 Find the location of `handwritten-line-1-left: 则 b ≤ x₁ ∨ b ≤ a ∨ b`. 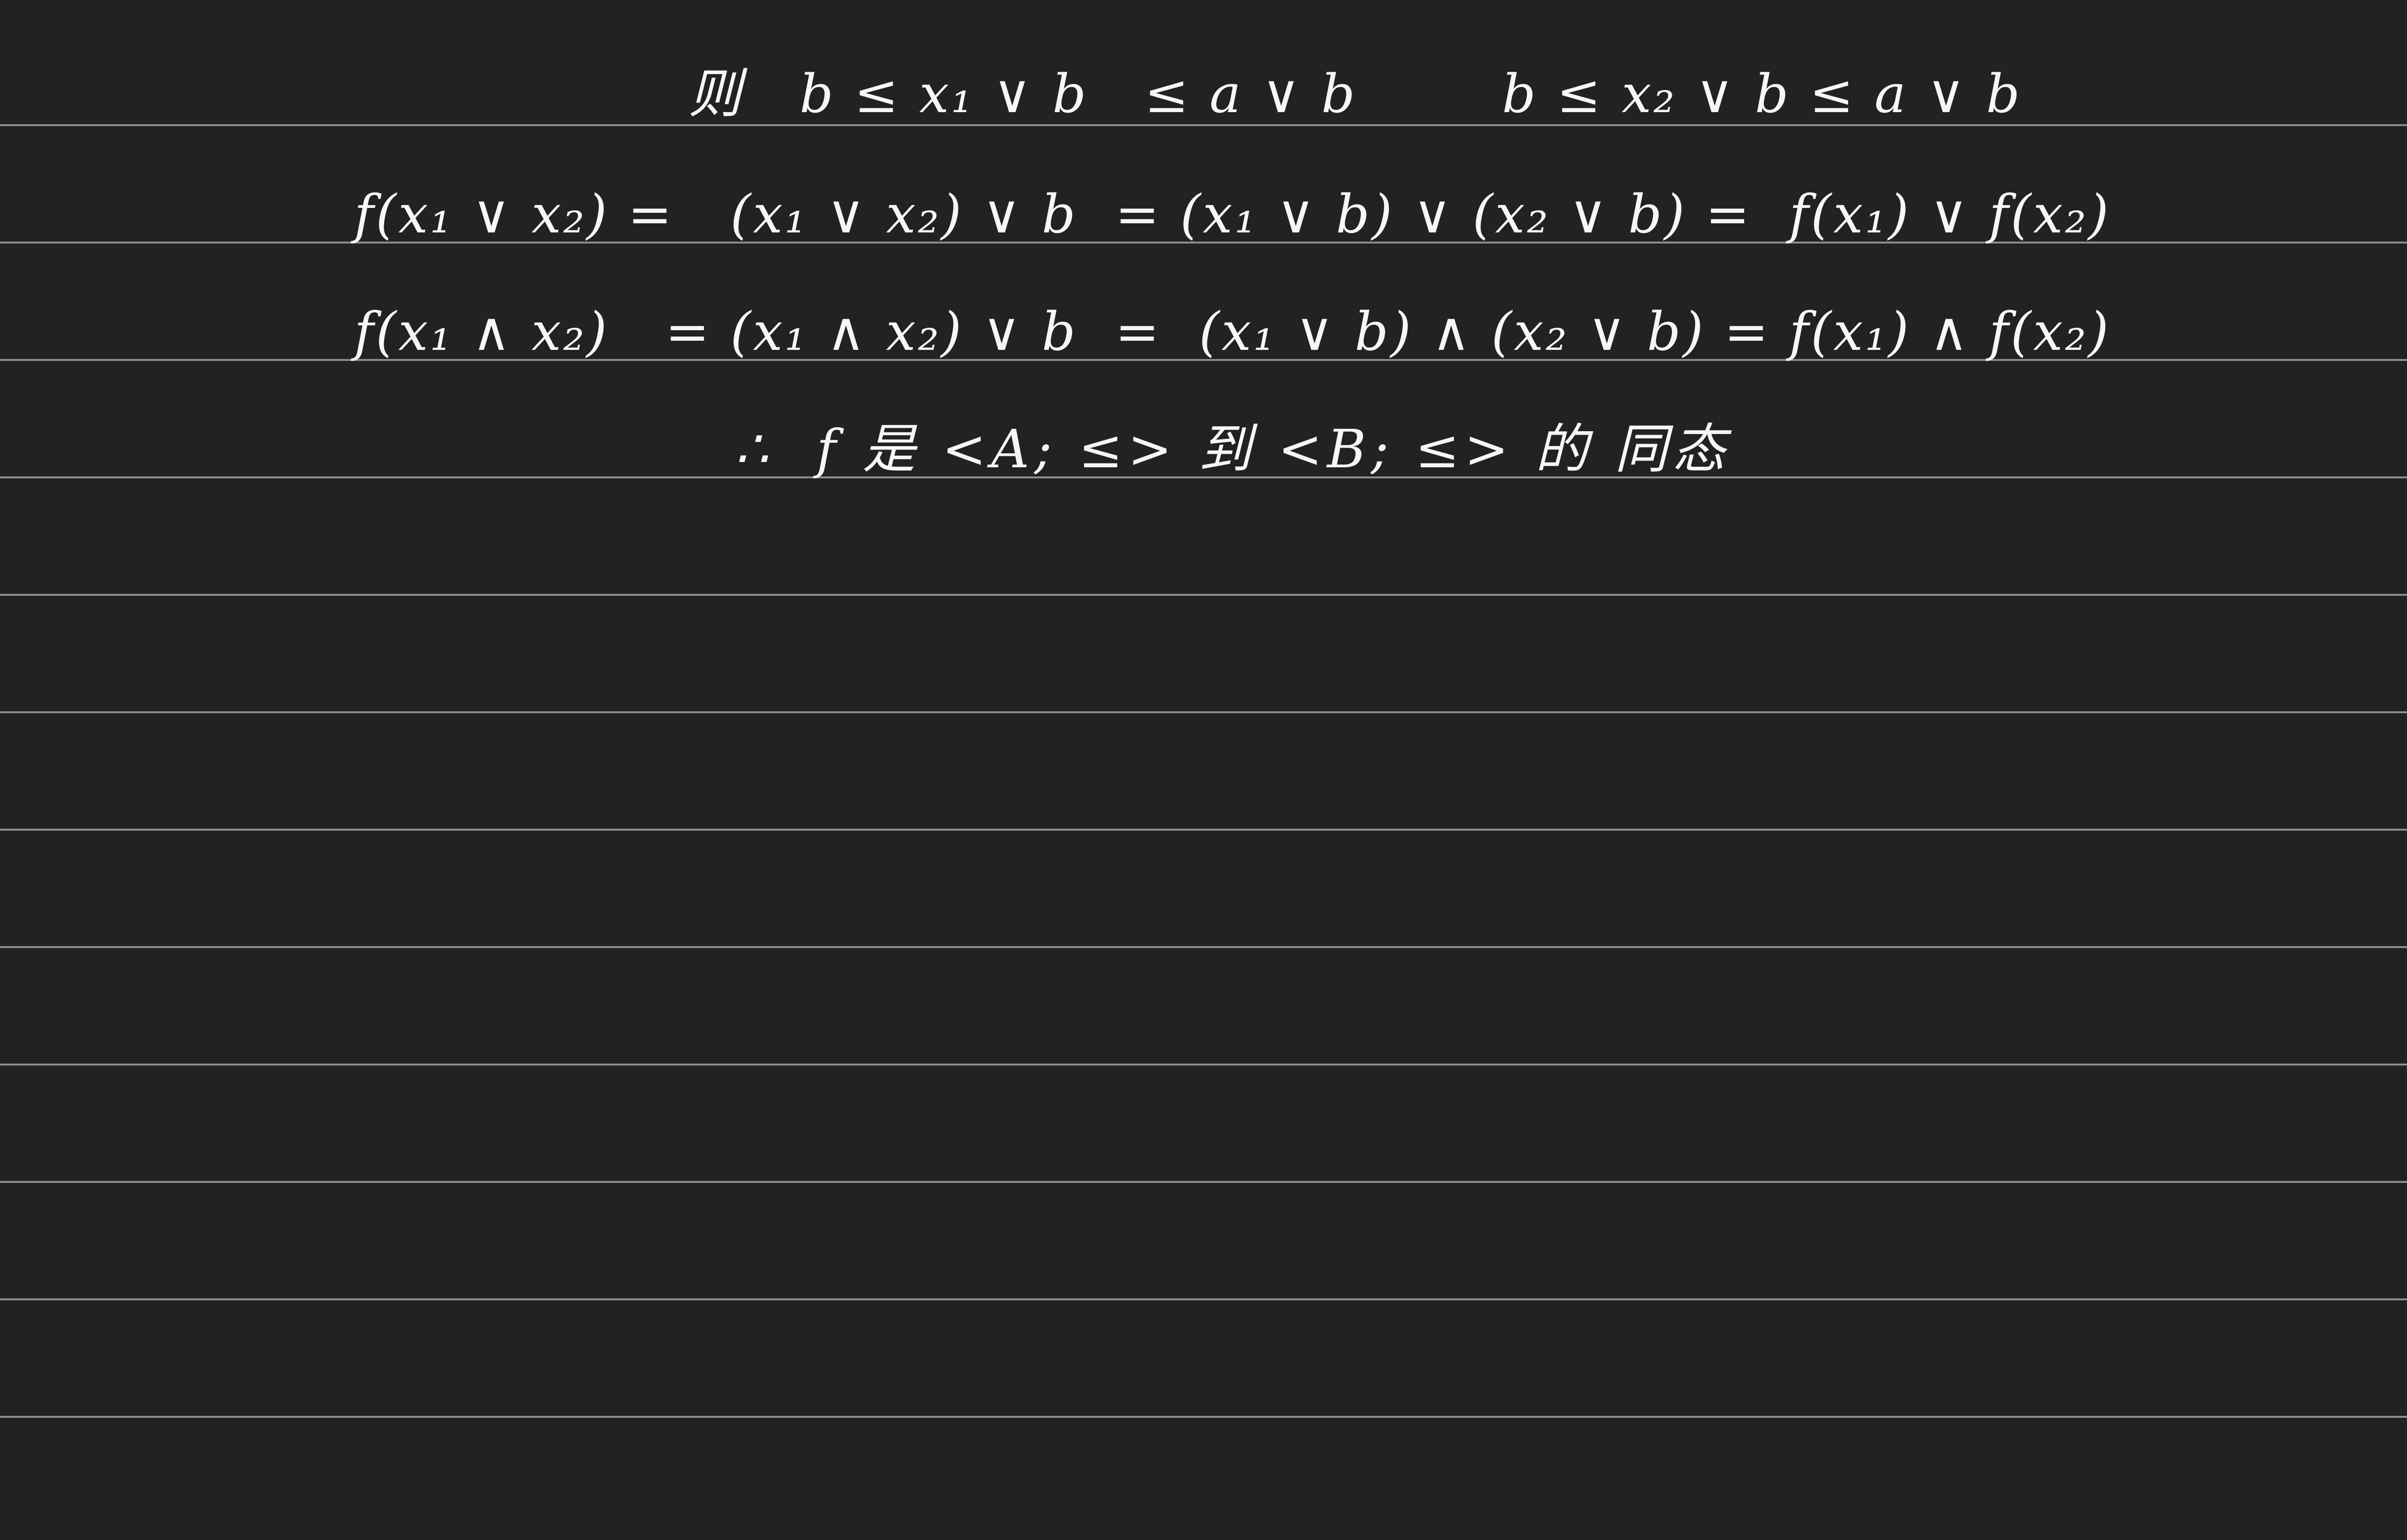

handwritten-line-1-left: 则 b ≤ x₁ ∨ b ≤ a ∨ b is located at coordinates (1022, 94).